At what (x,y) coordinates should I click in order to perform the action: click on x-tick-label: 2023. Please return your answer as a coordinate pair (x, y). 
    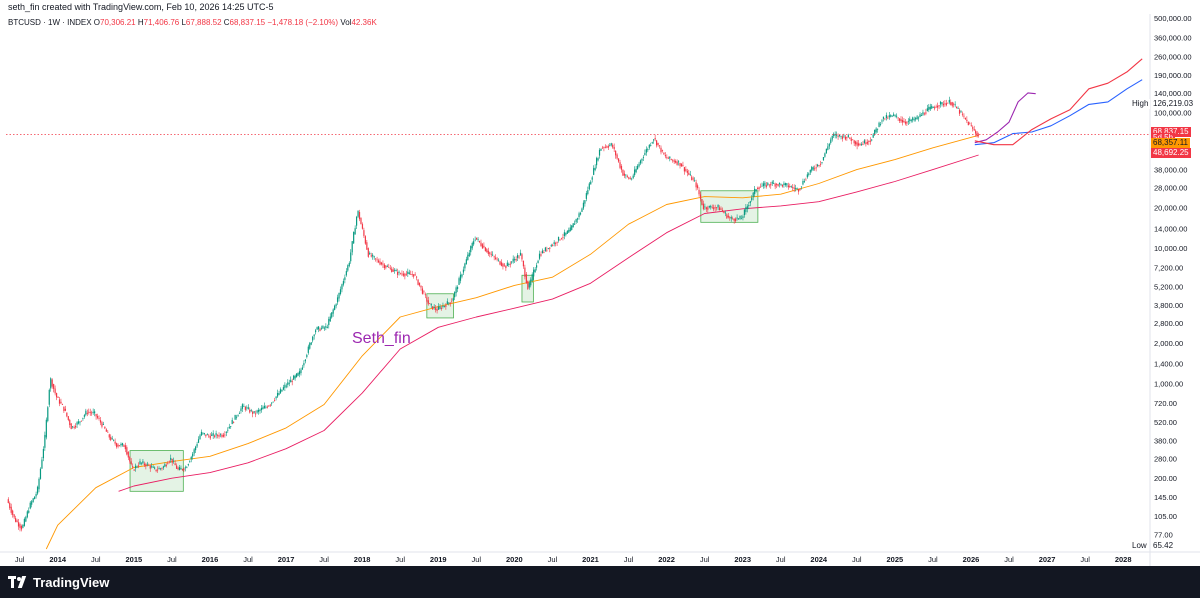
    Looking at the image, I should click on (742, 559).